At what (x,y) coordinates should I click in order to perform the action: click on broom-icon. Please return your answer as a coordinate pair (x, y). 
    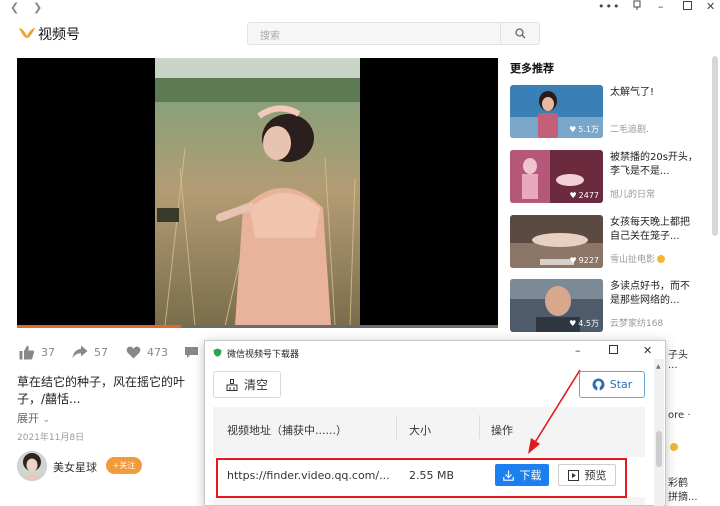
    Looking at the image, I should click on (232, 384).